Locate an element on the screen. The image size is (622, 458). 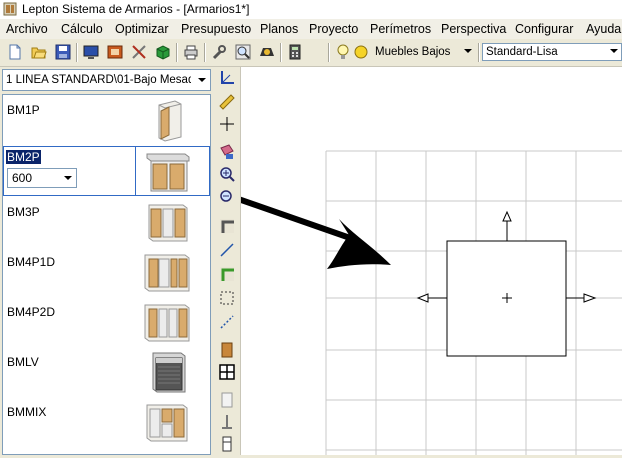
menu-planos: Planos is located at coordinates (279, 29).